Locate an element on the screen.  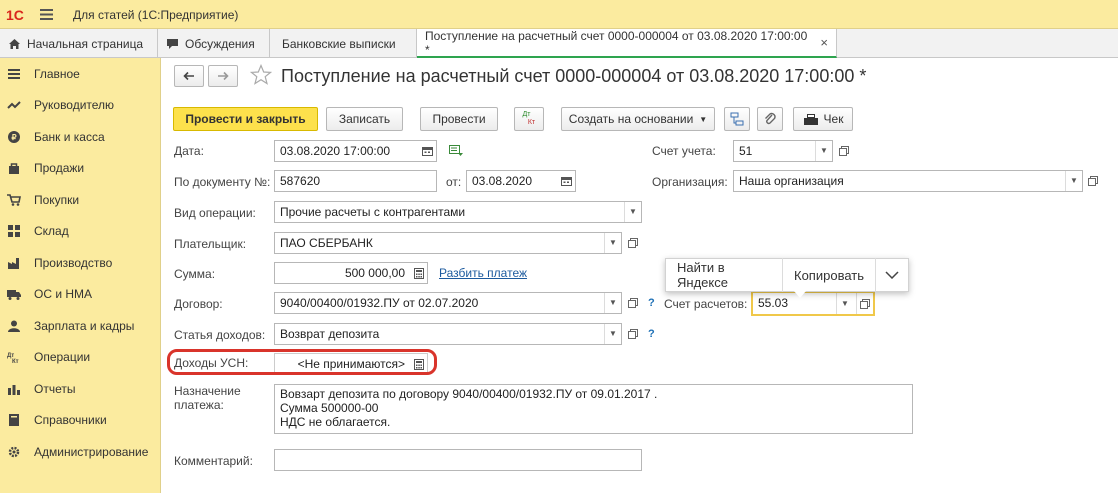
account-field: 51 ▼ is located at coordinates (783, 151).